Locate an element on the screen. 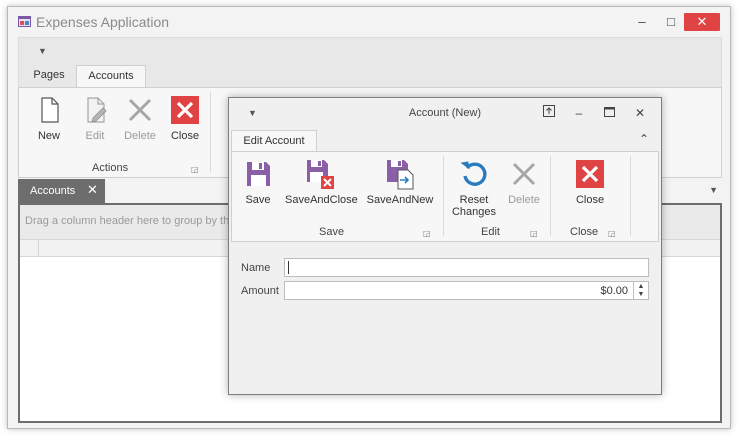 The image size is (742, 440). app-title: Expenses Application is located at coordinates (103, 22).